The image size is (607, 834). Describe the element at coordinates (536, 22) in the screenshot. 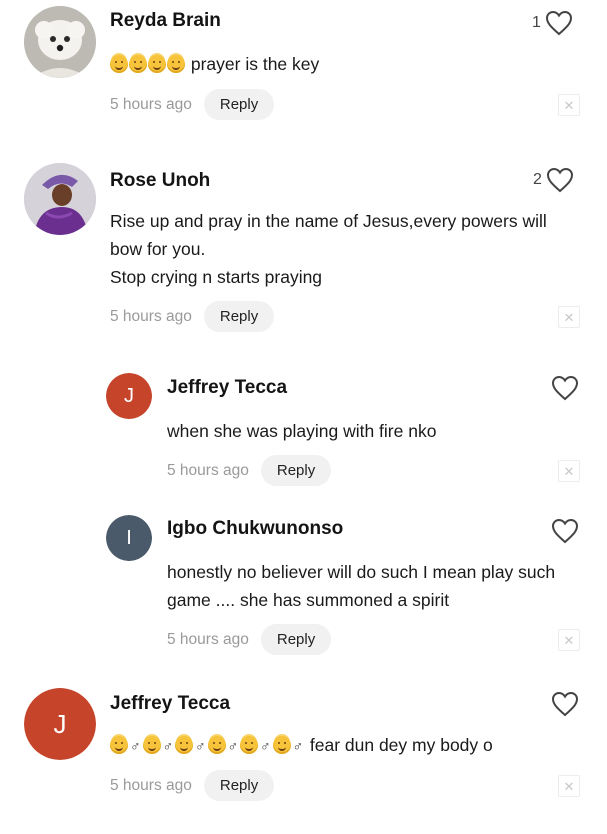

I see `like-count: 1` at that location.